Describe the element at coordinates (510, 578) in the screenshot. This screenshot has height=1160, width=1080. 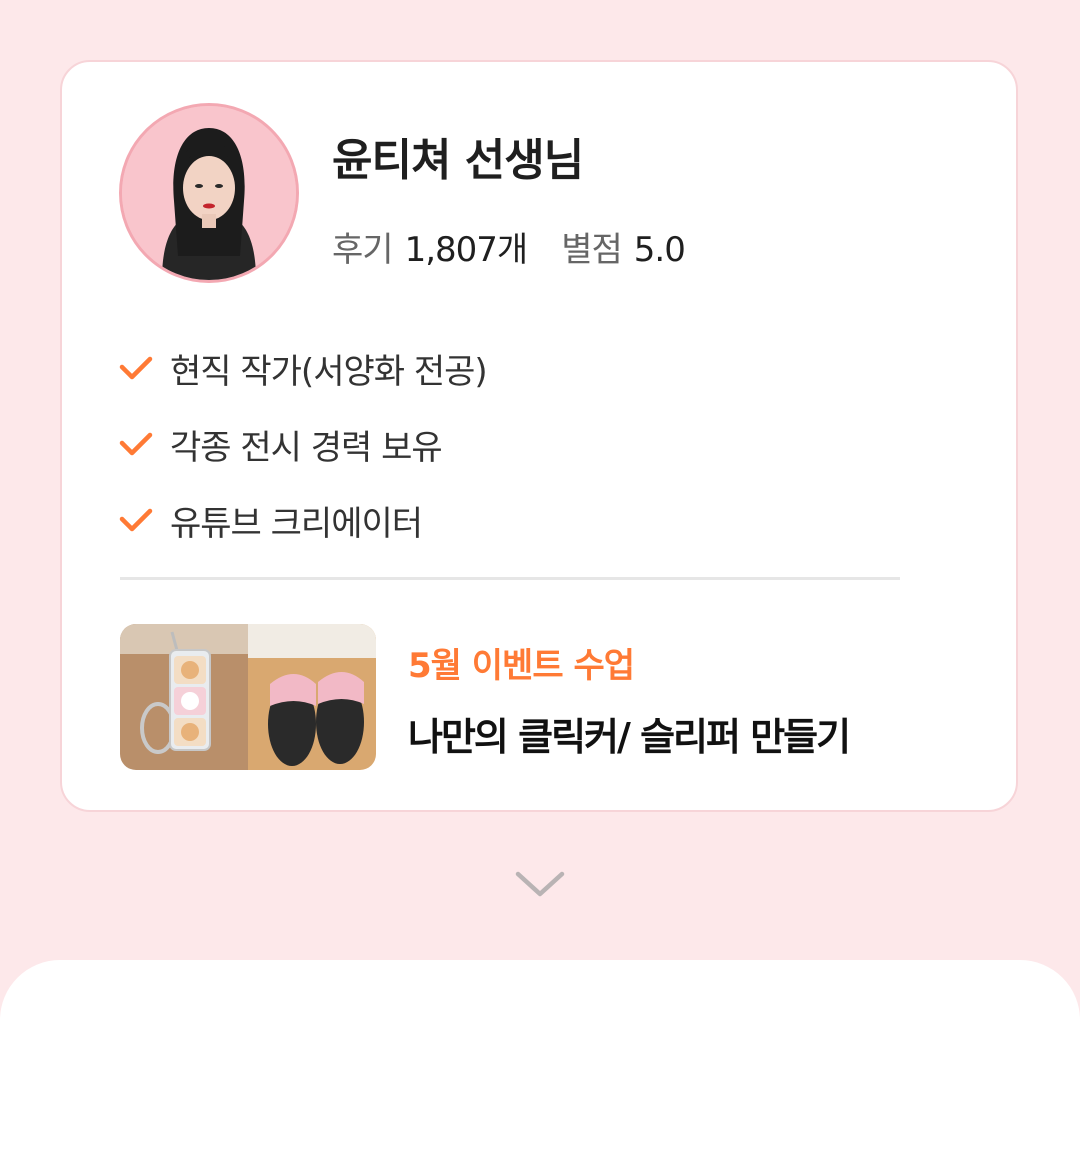
I see `divider` at that location.